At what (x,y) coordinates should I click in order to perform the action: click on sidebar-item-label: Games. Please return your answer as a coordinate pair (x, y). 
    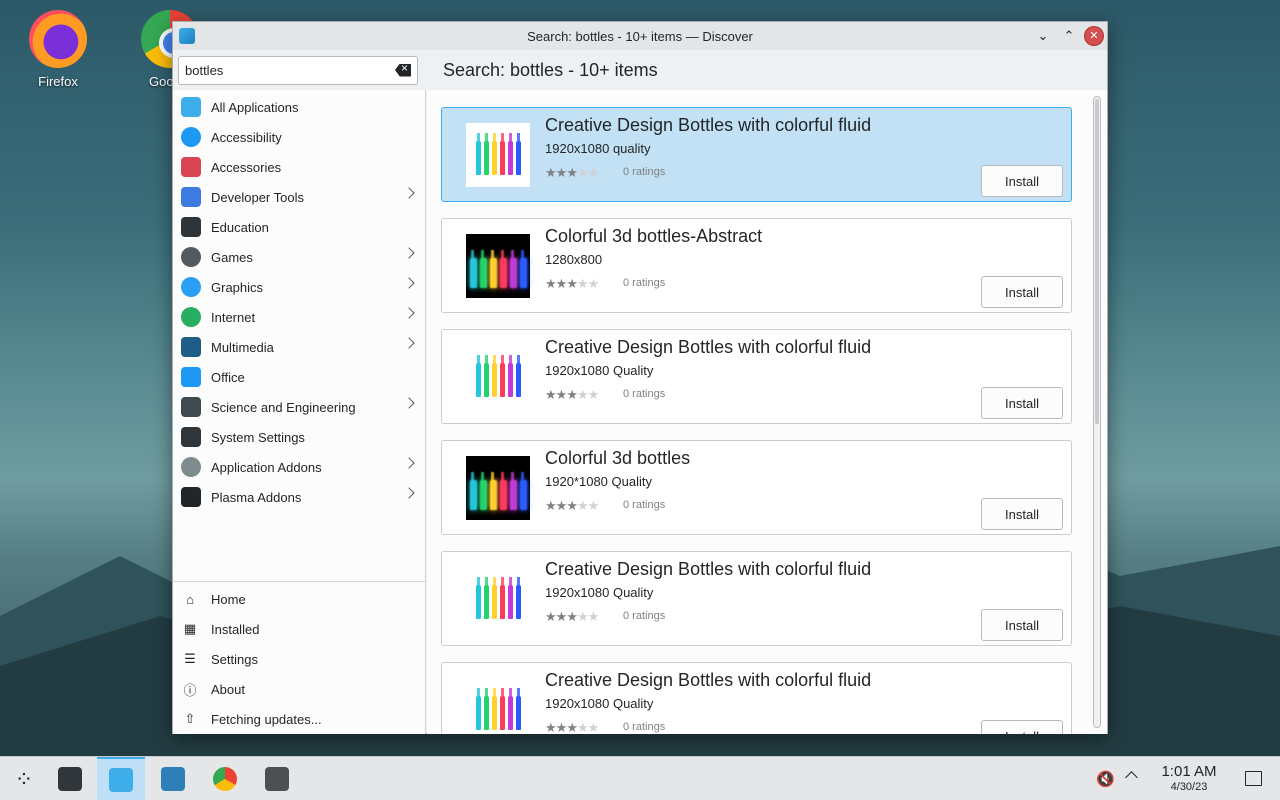
    Looking at the image, I should click on (232, 257).